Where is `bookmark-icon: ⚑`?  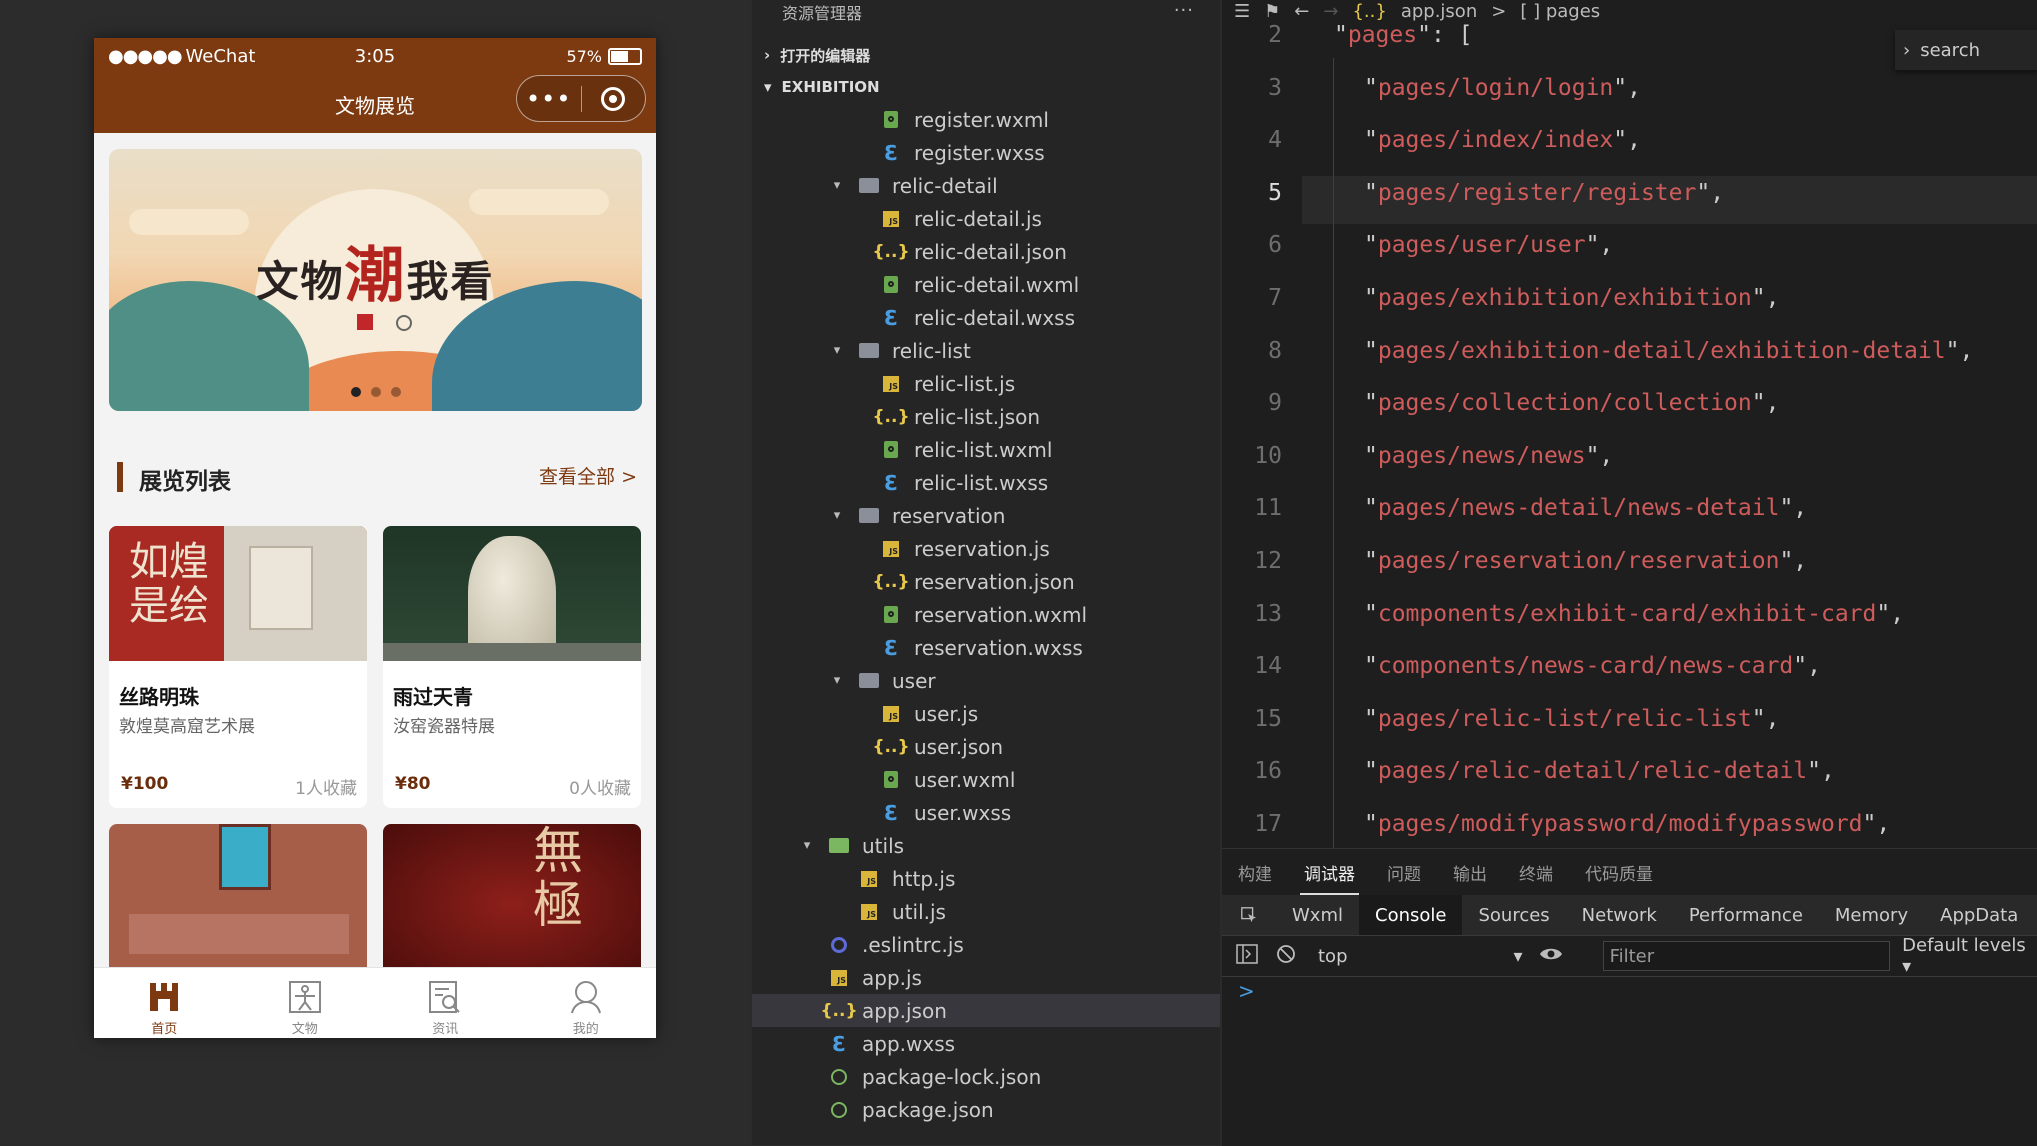 bookmark-icon: ⚑ is located at coordinates (1272, 11).